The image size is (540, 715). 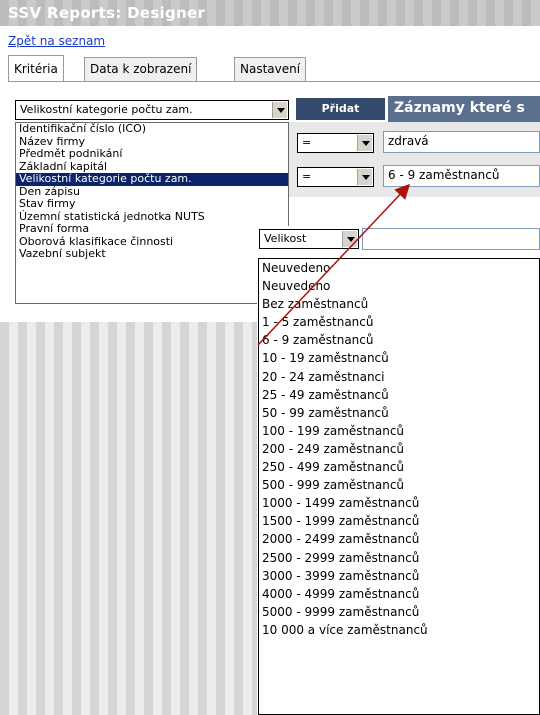 I want to click on records-header: Záznamy které s, so click(x=464, y=109).